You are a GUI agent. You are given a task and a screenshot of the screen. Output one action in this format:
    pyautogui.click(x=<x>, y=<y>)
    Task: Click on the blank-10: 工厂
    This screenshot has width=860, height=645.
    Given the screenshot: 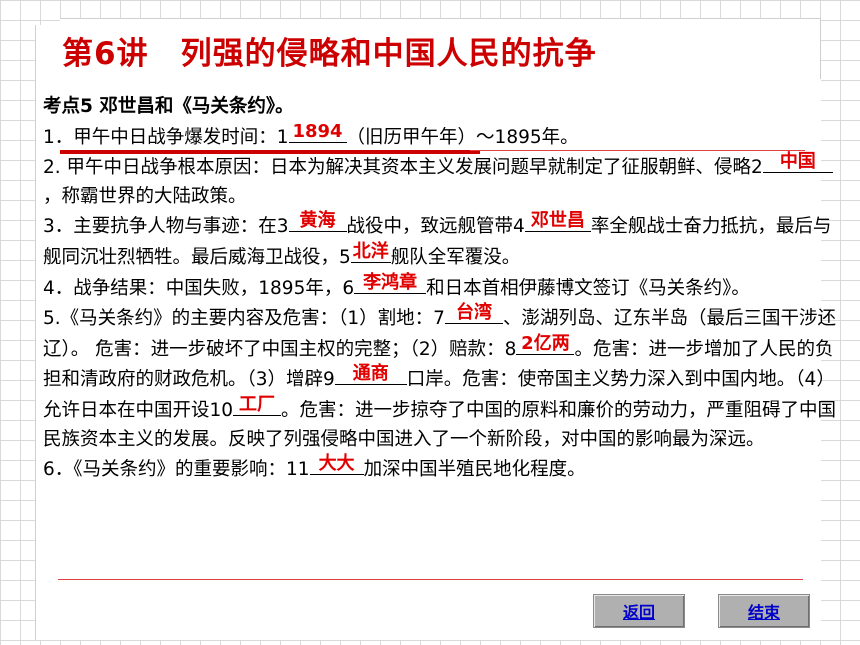 What is the action you would take?
    pyautogui.click(x=257, y=404)
    